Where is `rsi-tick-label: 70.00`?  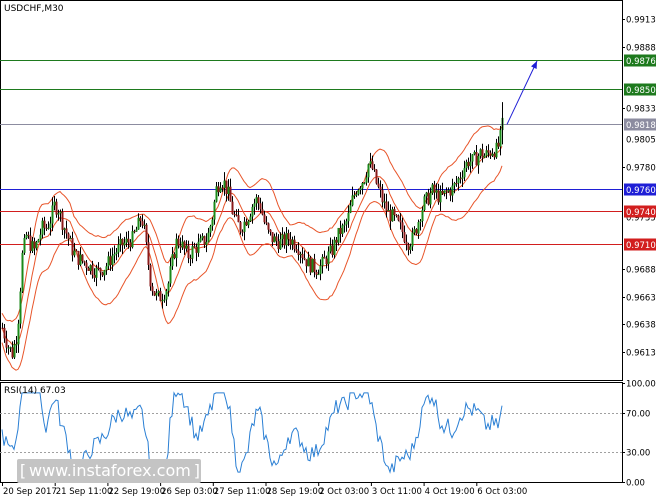
rsi-tick-label: 70.00 is located at coordinates (638, 415).